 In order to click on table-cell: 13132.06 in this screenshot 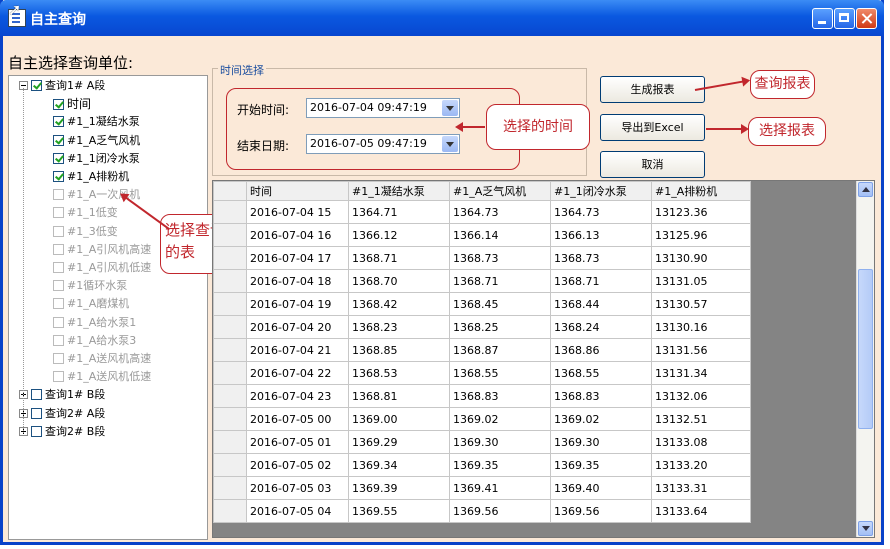, I will do `click(701, 396)`.